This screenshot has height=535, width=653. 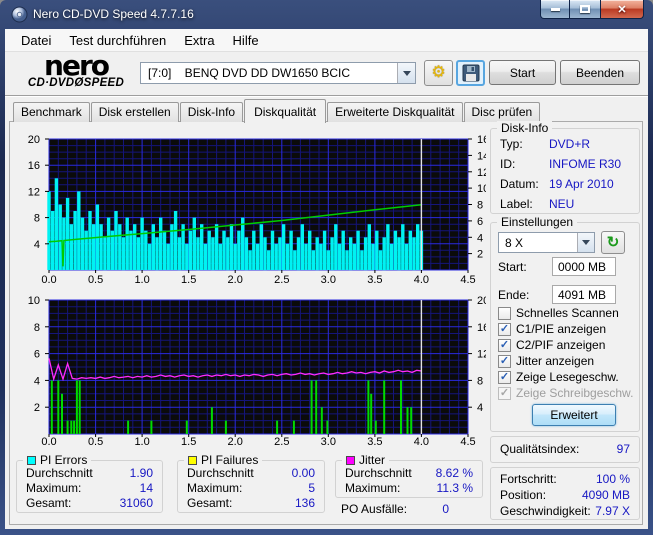 I want to click on speed-row: Geschwindigkeit: 7.97 X, so click(x=565, y=511).